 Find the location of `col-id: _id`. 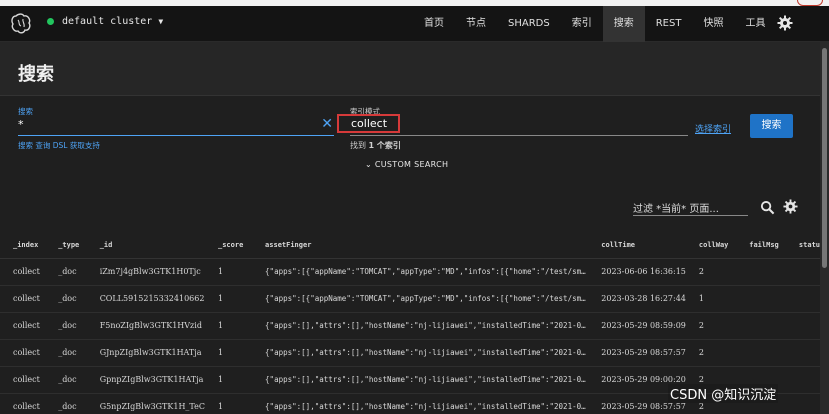

col-id: _id is located at coordinates (145, 245).